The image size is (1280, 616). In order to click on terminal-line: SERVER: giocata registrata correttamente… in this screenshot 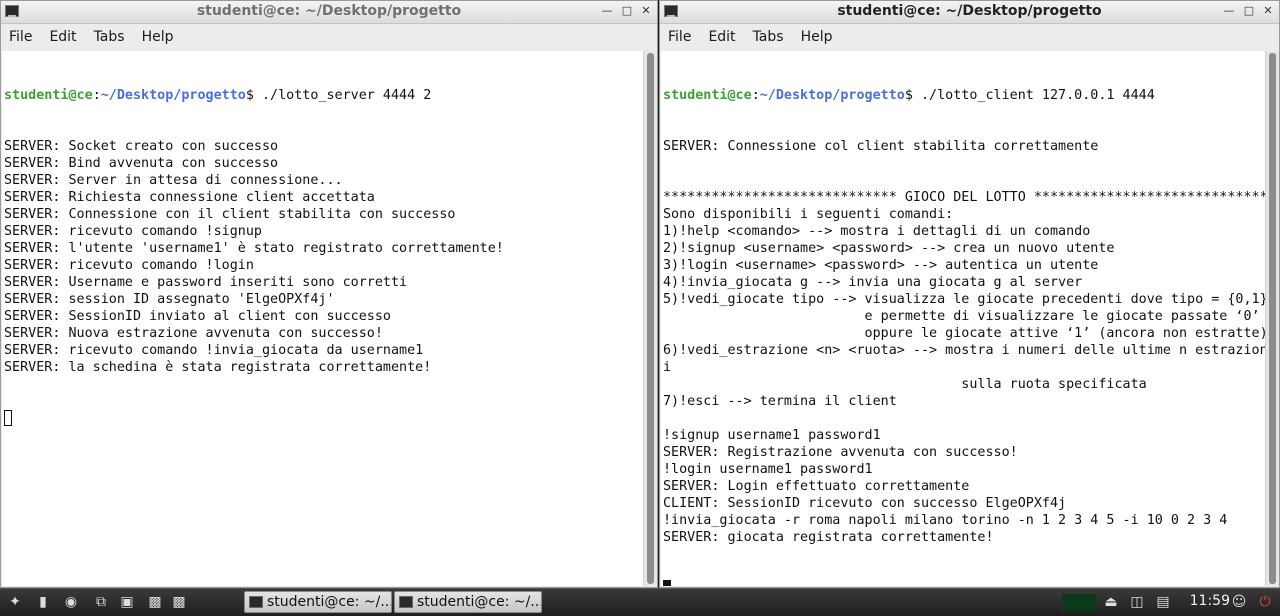, I will do `click(828, 537)`.